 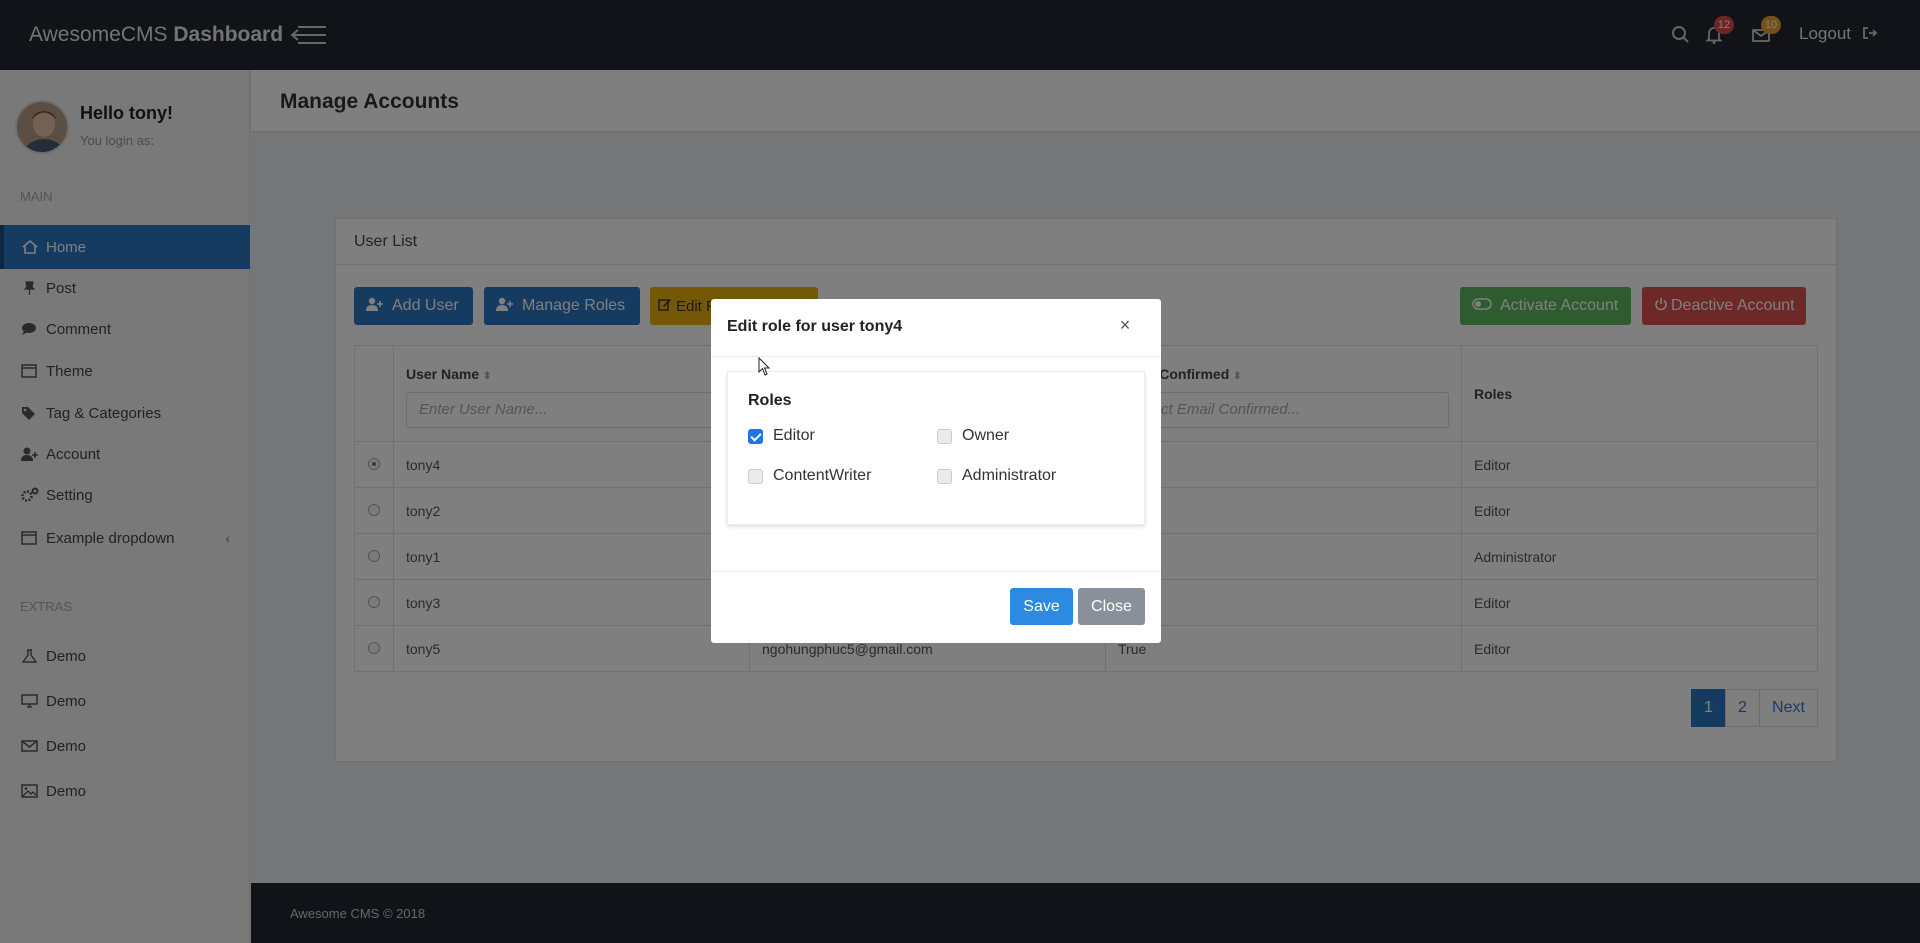 I want to click on save-button: Save, so click(x=1041, y=606).